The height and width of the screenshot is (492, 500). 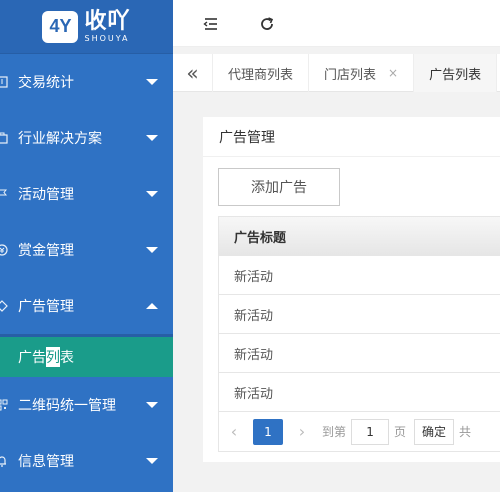 I want to click on chart-icon, so click(x=4, y=82).